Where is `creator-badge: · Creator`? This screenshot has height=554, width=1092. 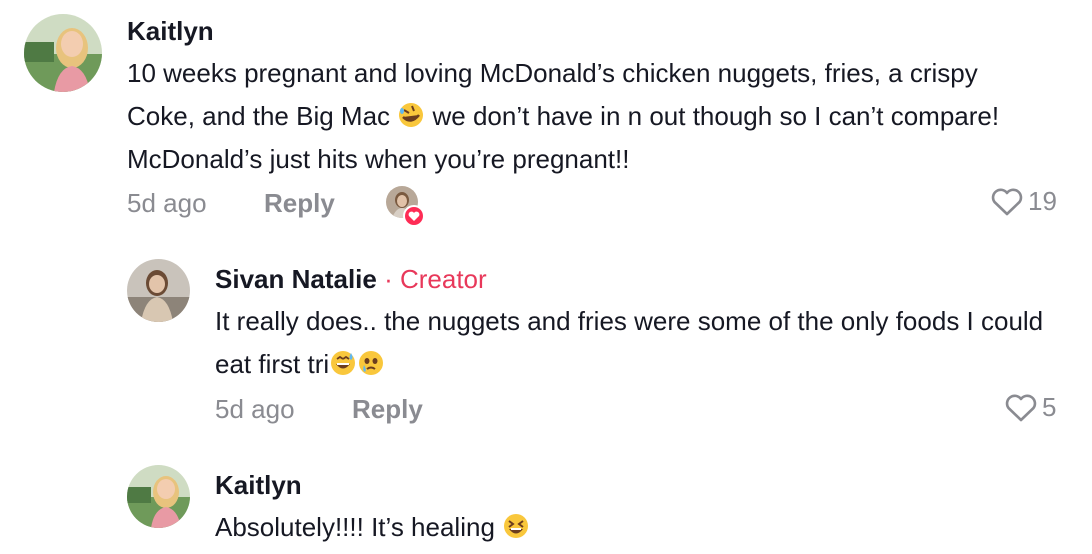
creator-badge: · Creator is located at coordinates (431, 279).